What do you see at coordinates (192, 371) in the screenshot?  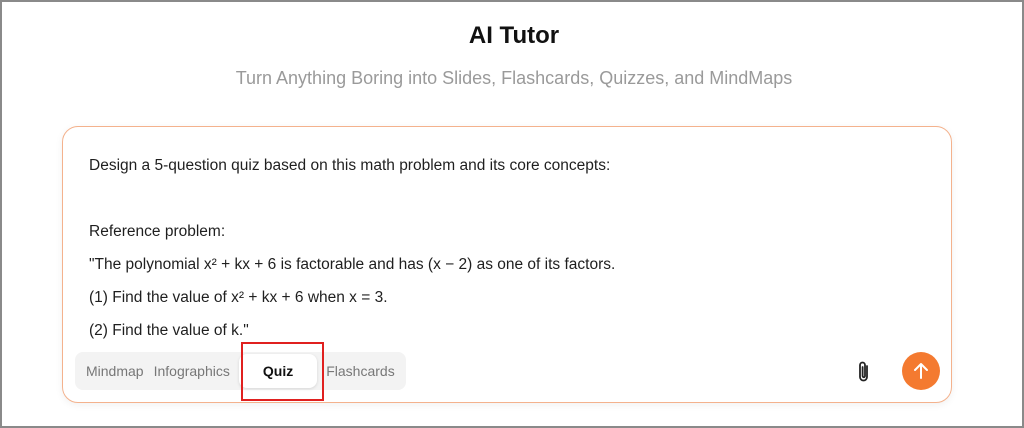 I see `mode-tab-infographics: Infographics` at bounding box center [192, 371].